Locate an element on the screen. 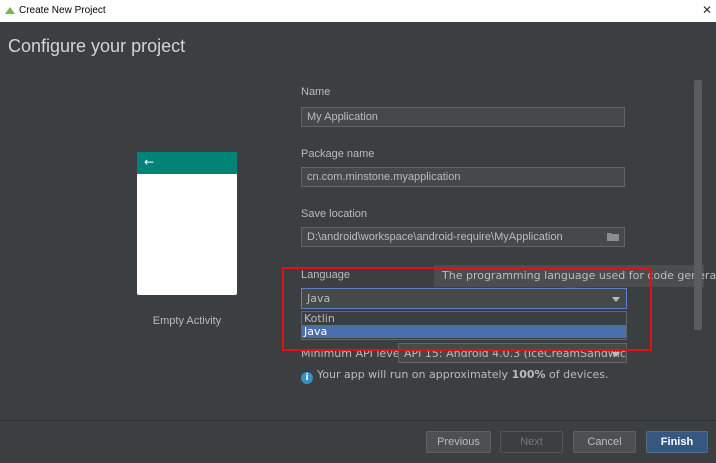 Image resolution: width=716 pixels, height=463 pixels. scrollbar is located at coordinates (698, 205).